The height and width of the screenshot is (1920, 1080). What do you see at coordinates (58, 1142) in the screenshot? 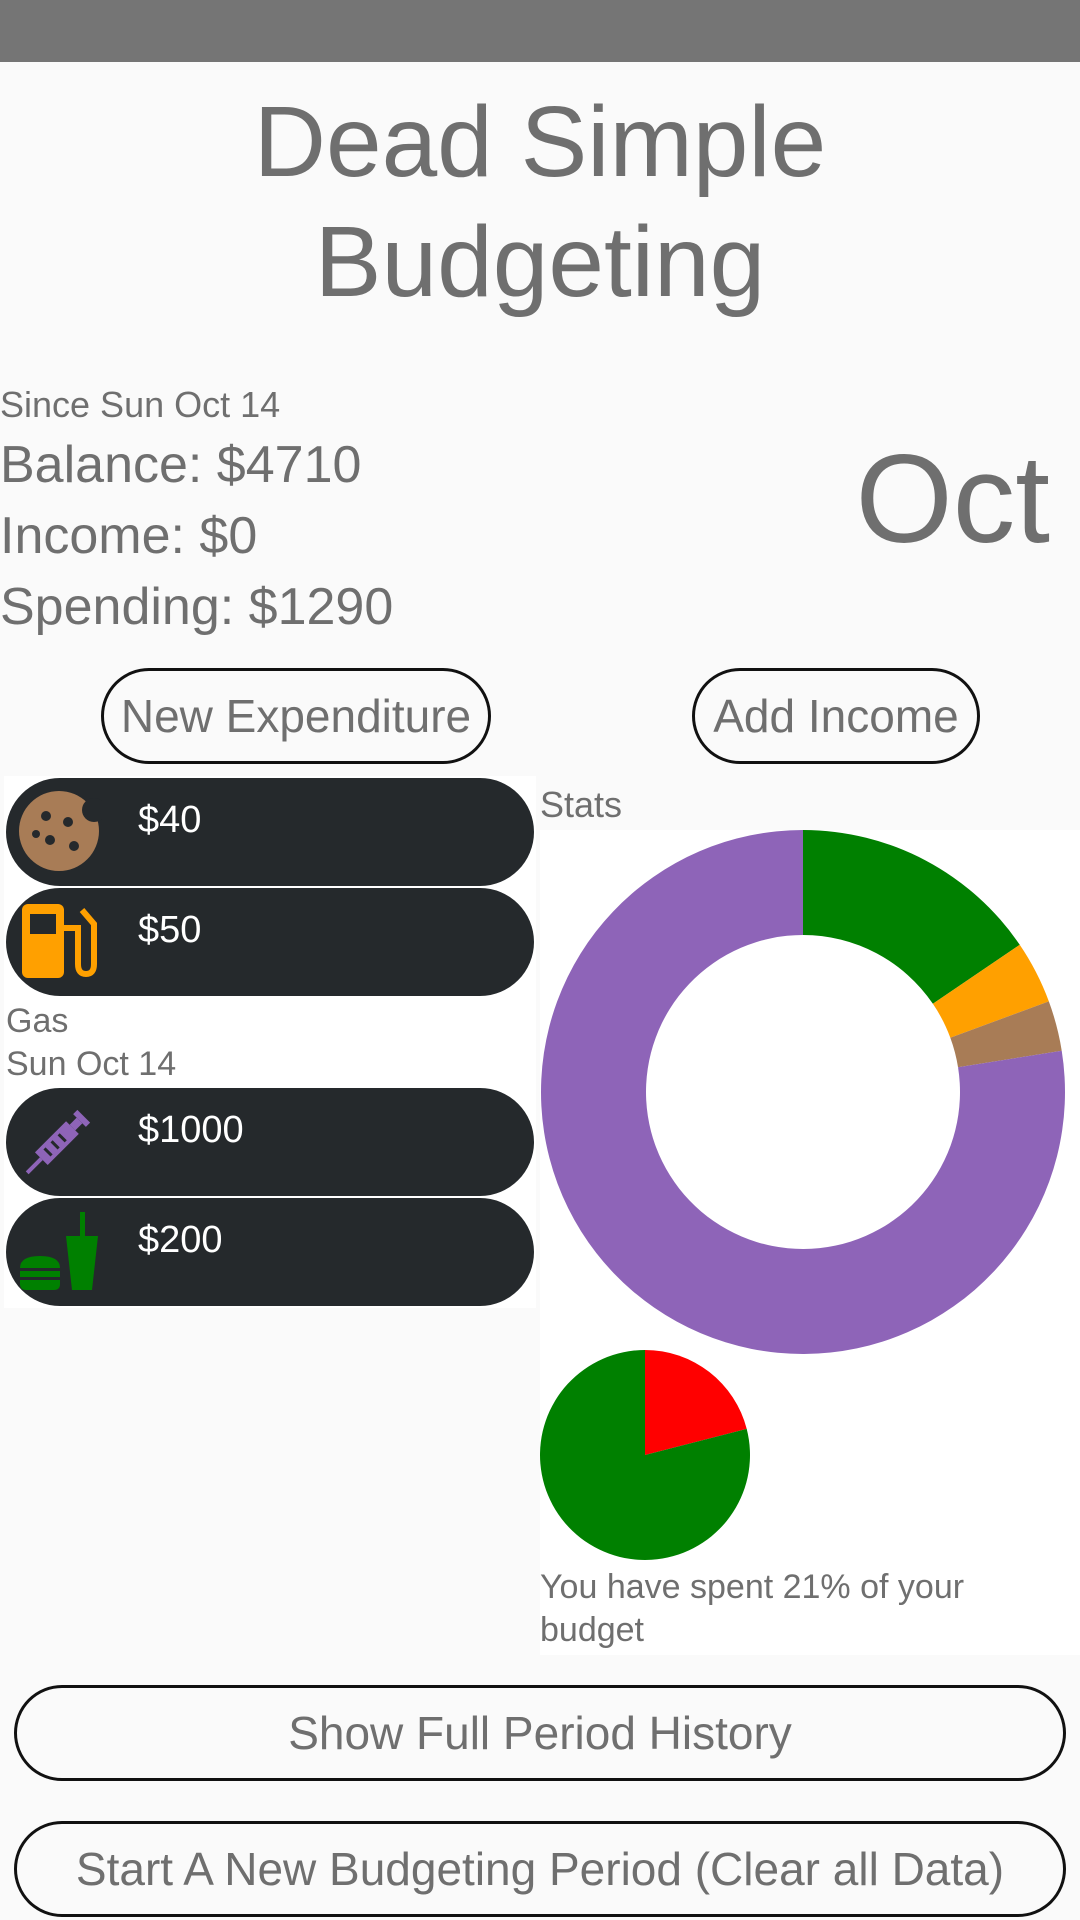
I see `syringe-icon` at bounding box center [58, 1142].